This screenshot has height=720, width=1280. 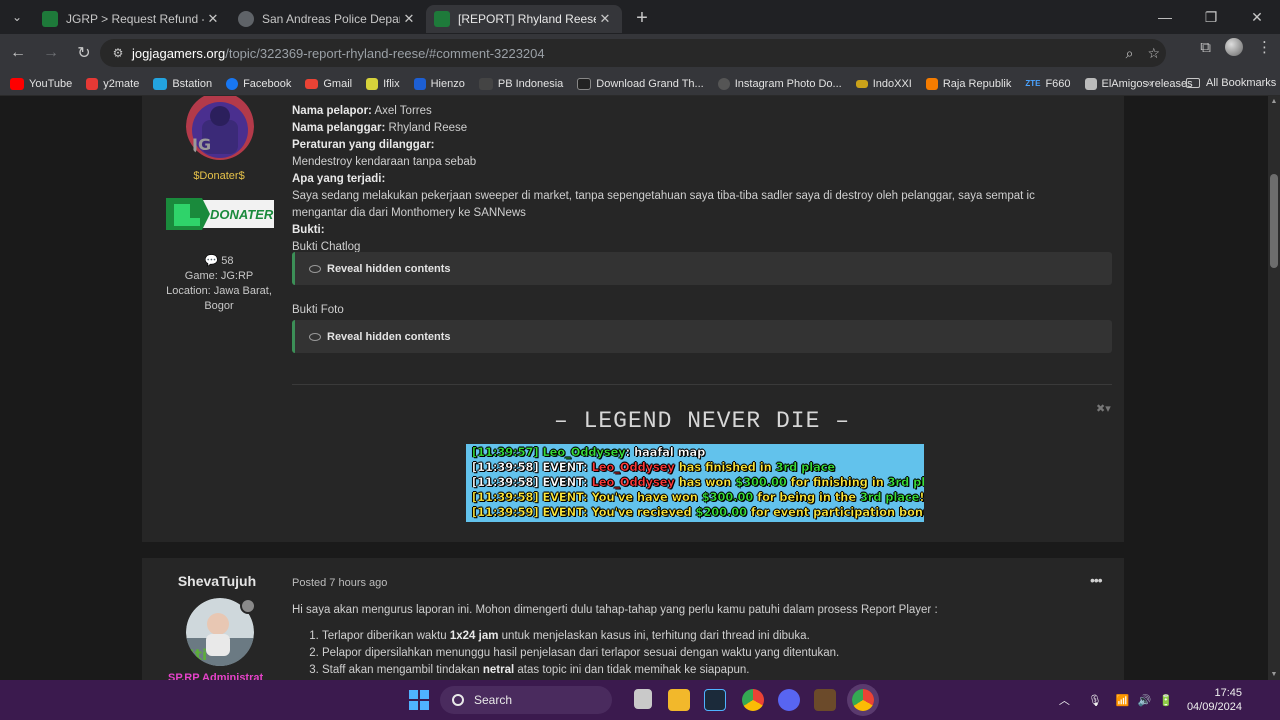 What do you see at coordinates (217, 581) in the screenshot?
I see `author-name-link: ShevaTujuh` at bounding box center [217, 581].